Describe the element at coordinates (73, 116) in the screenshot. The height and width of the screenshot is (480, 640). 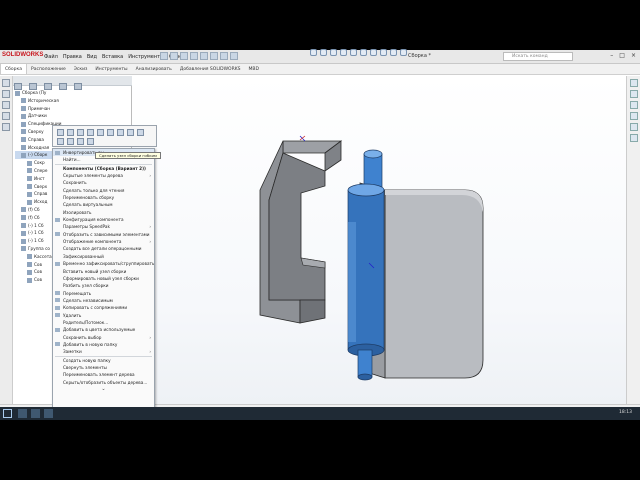
I see `tree-row: Датчики` at that location.